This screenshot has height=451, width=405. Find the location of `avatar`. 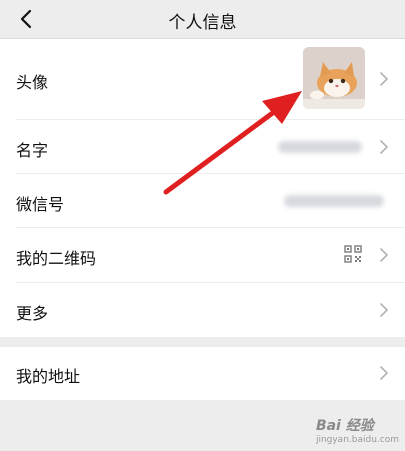

avatar is located at coordinates (334, 78).